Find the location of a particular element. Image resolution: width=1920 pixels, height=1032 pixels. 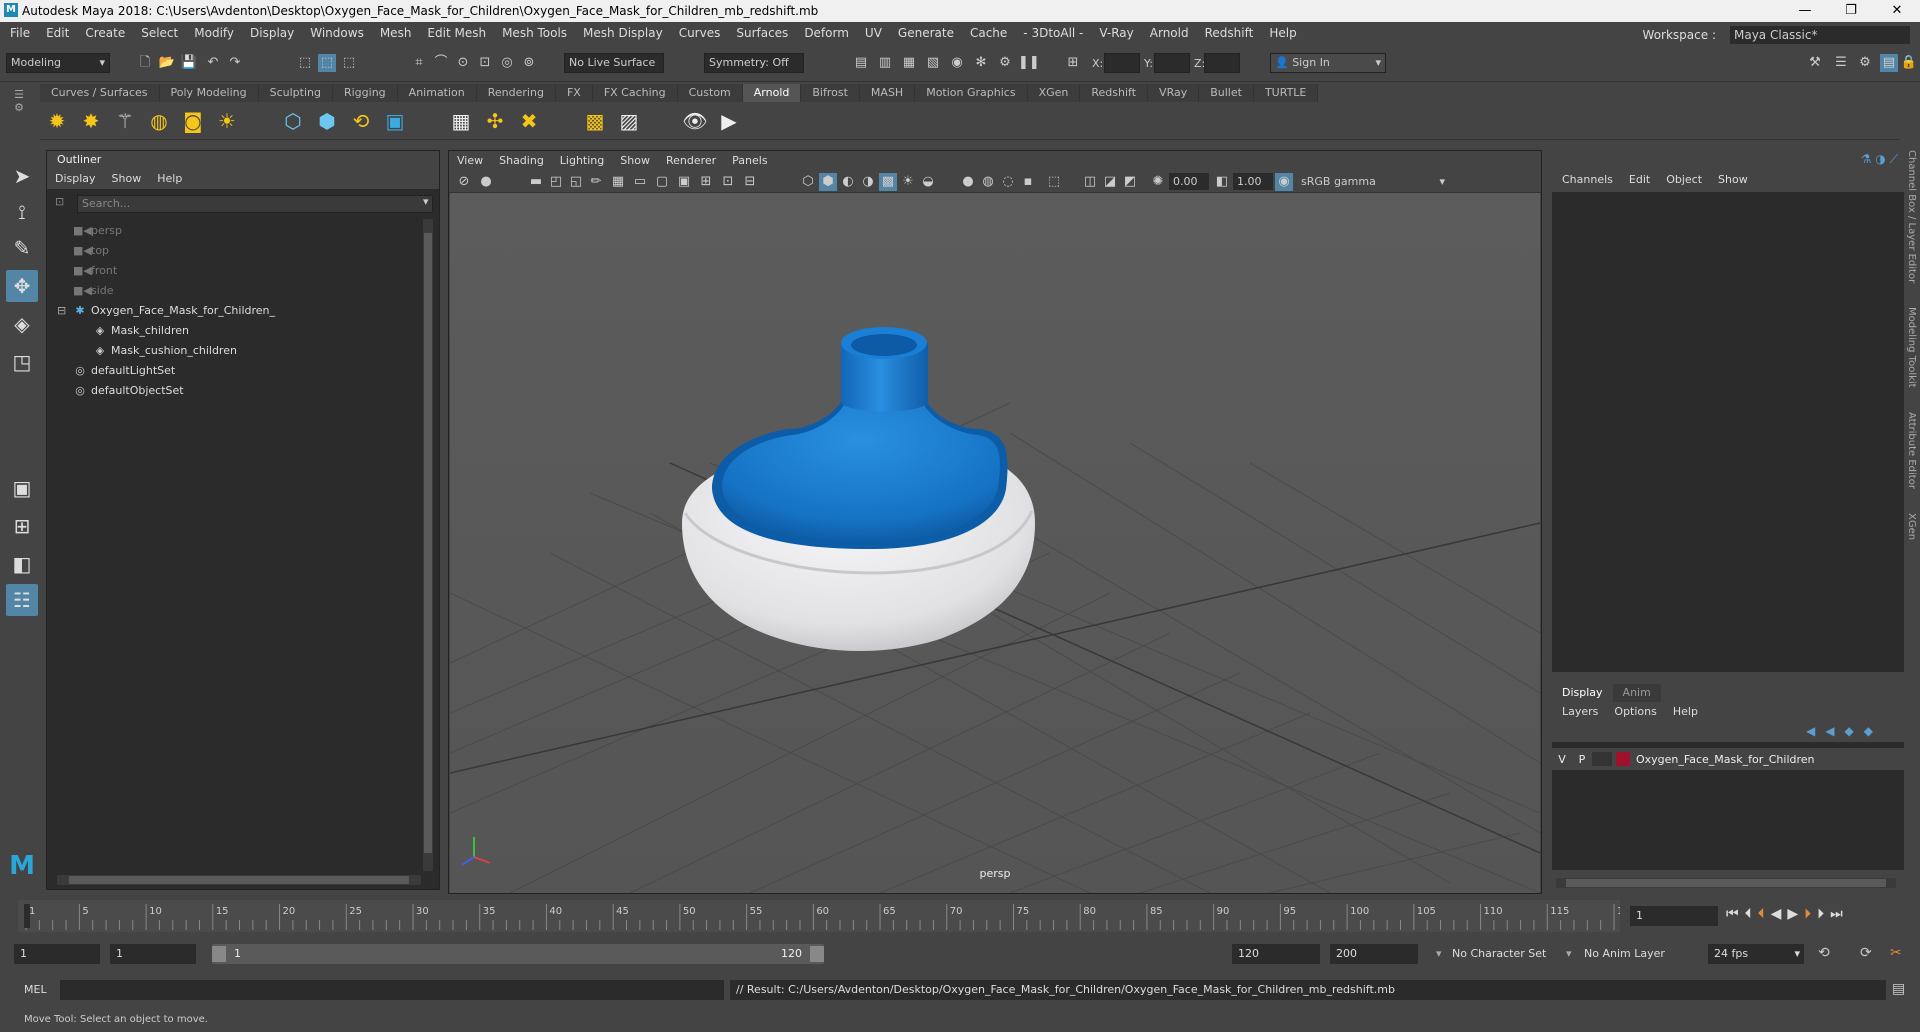

minimize-button: — is located at coordinates (1805, 11).